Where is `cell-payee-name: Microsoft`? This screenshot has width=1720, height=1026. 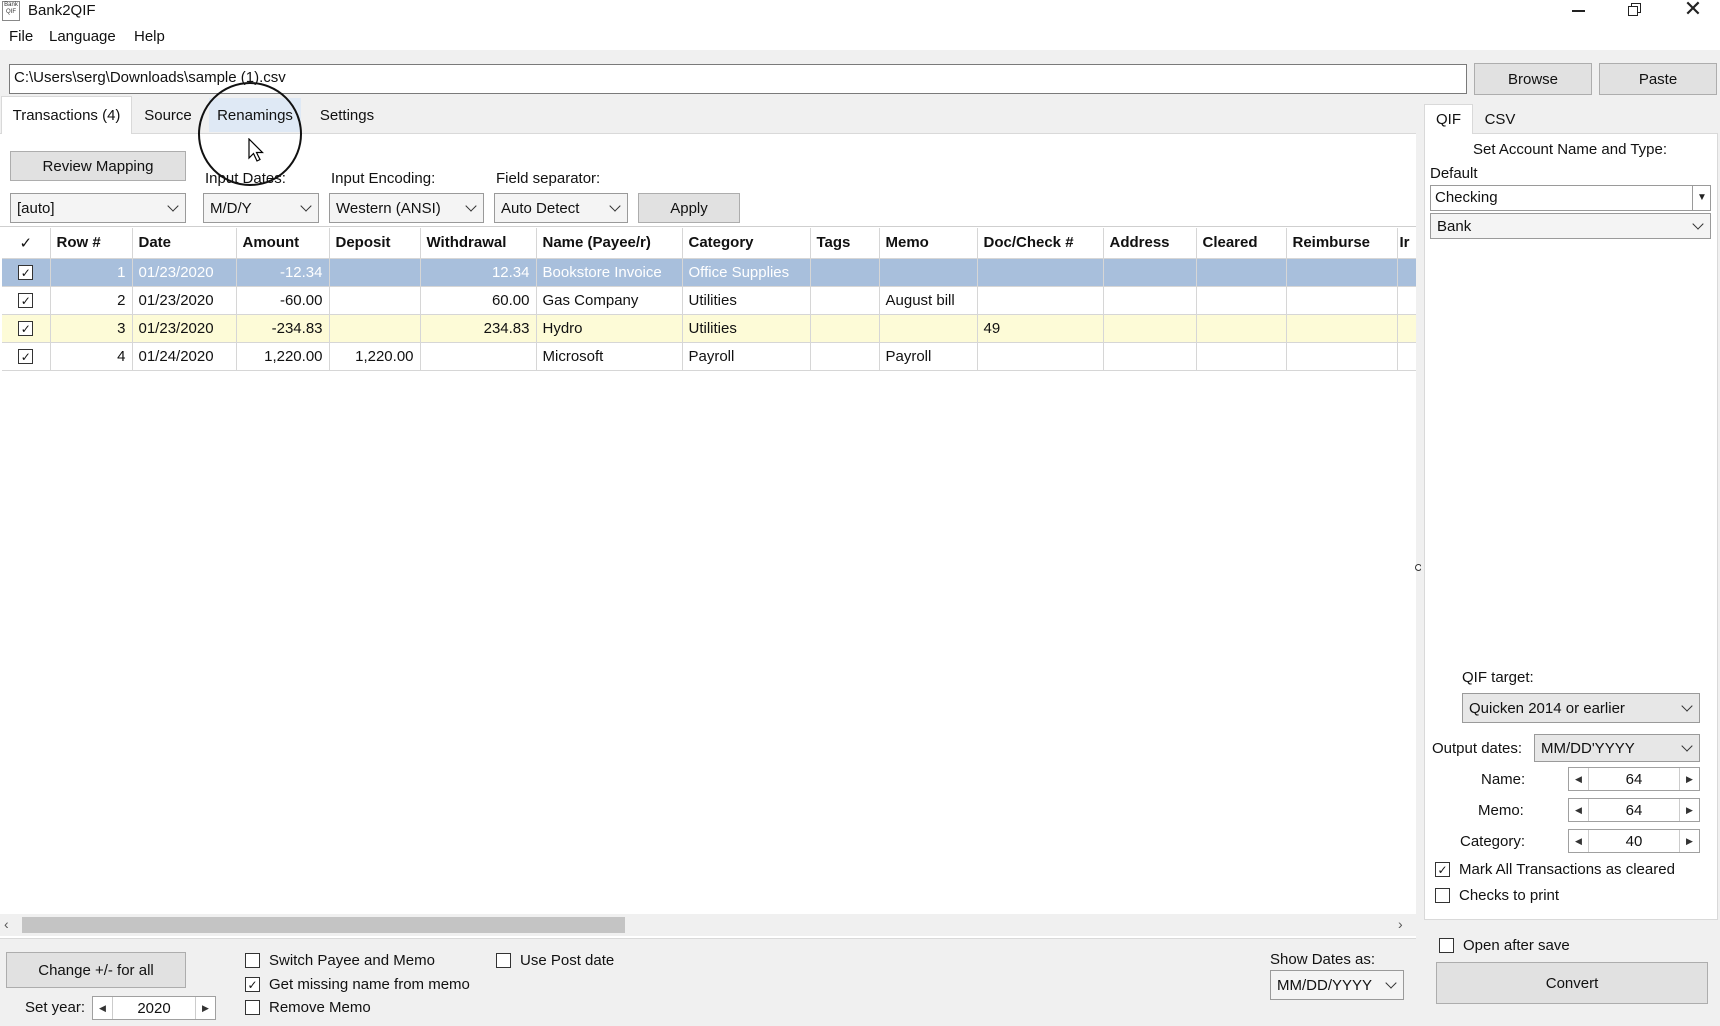 cell-payee-name: Microsoft is located at coordinates (609, 356).